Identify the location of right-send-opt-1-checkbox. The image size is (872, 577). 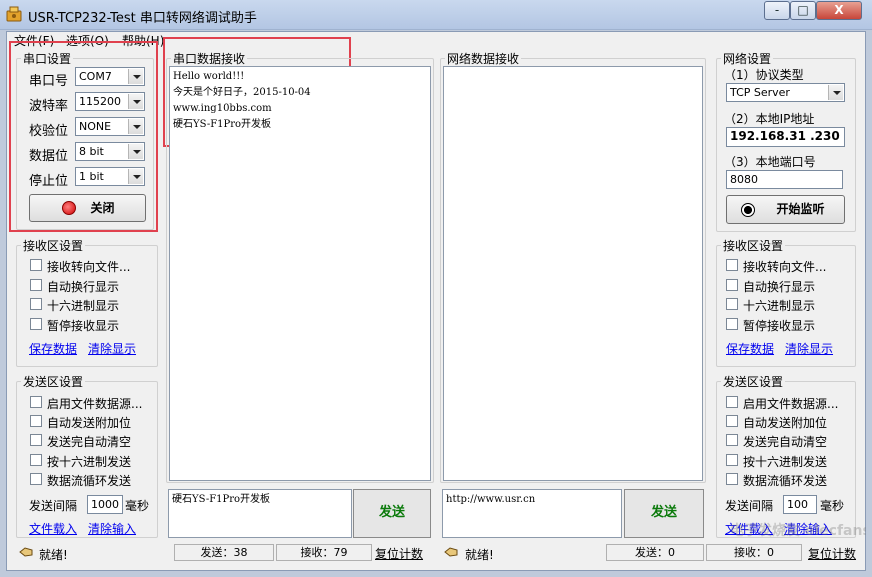
(732, 402).